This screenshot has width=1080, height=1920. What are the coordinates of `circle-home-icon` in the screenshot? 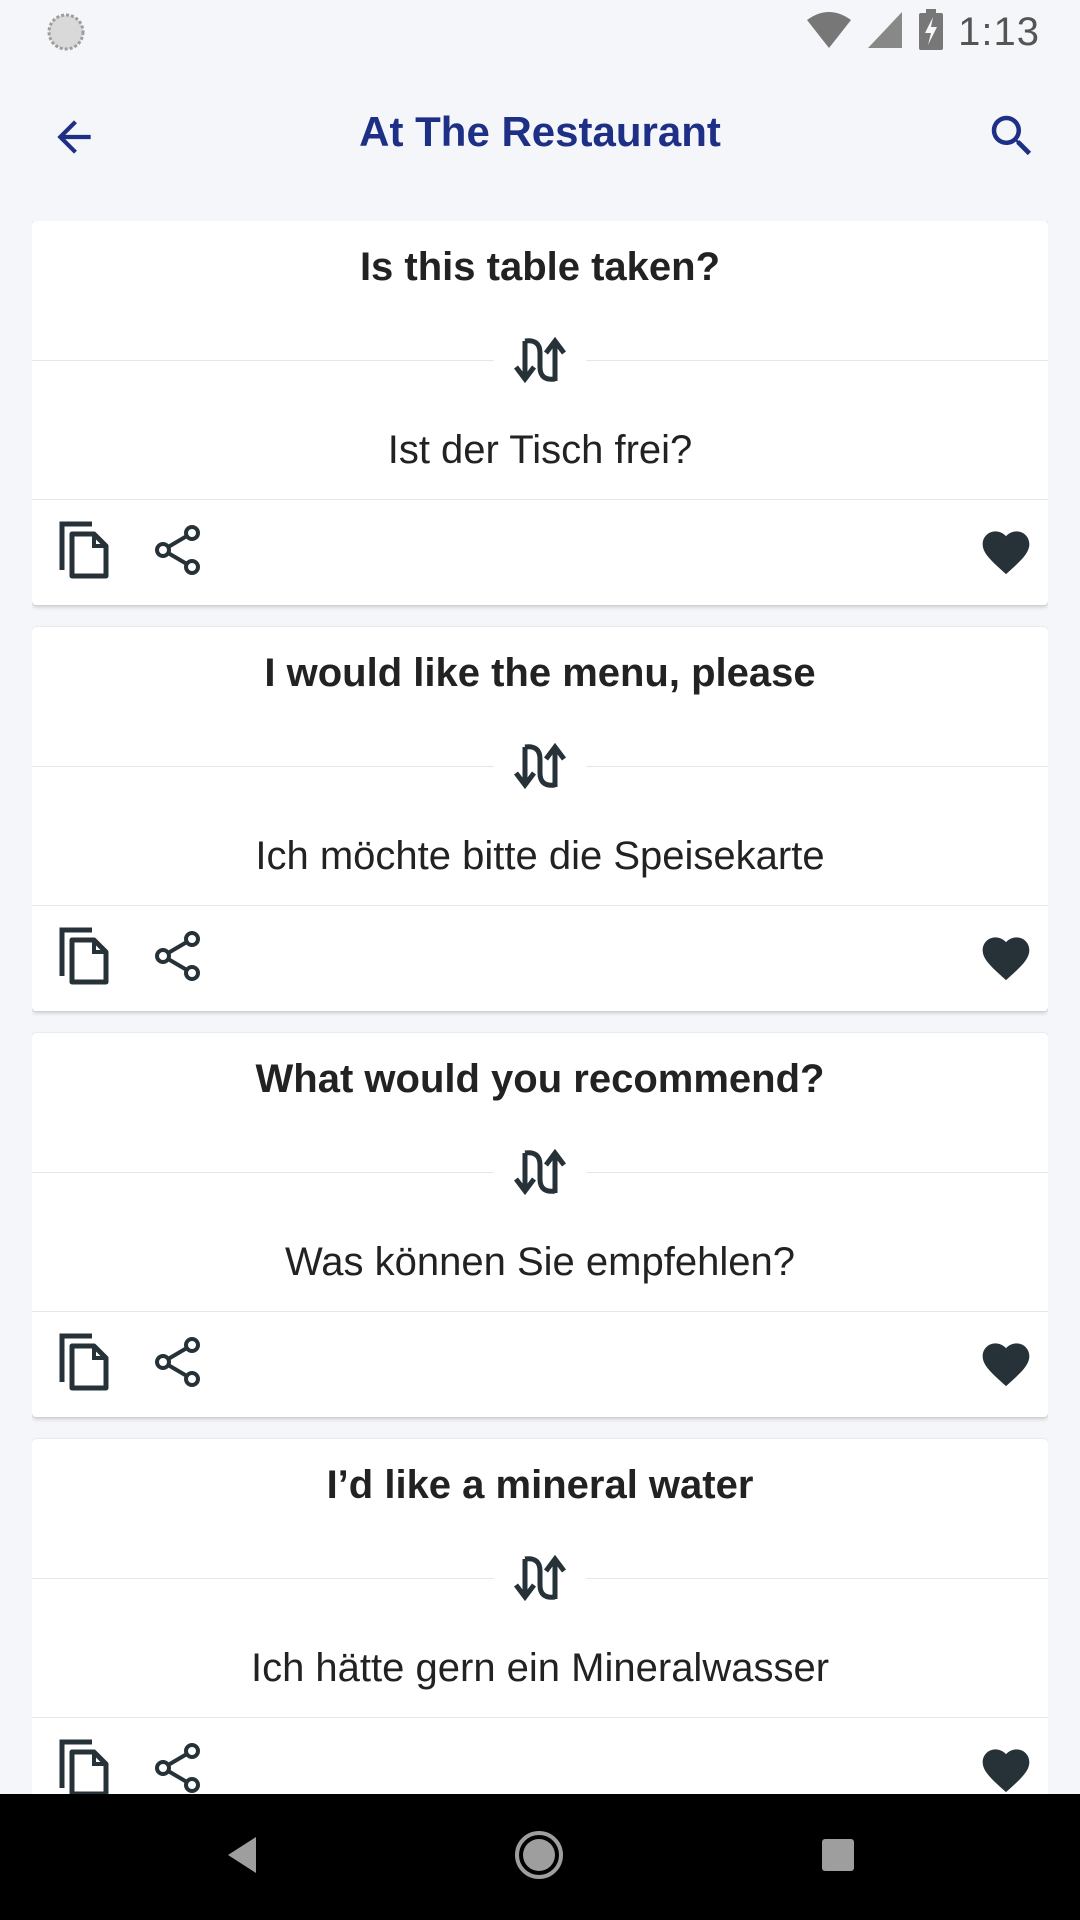 It's located at (539, 1857).